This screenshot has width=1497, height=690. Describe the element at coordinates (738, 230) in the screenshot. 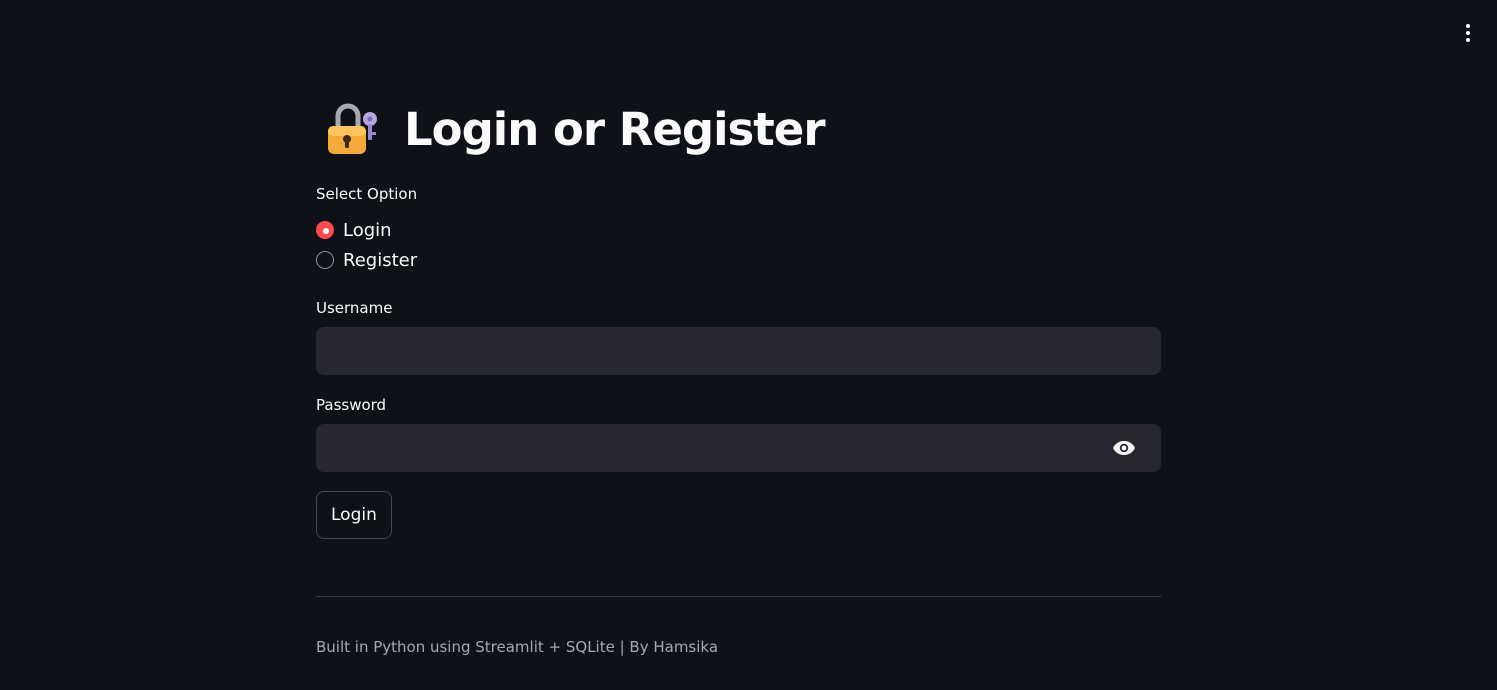

I see `radio-option-login: Login` at that location.